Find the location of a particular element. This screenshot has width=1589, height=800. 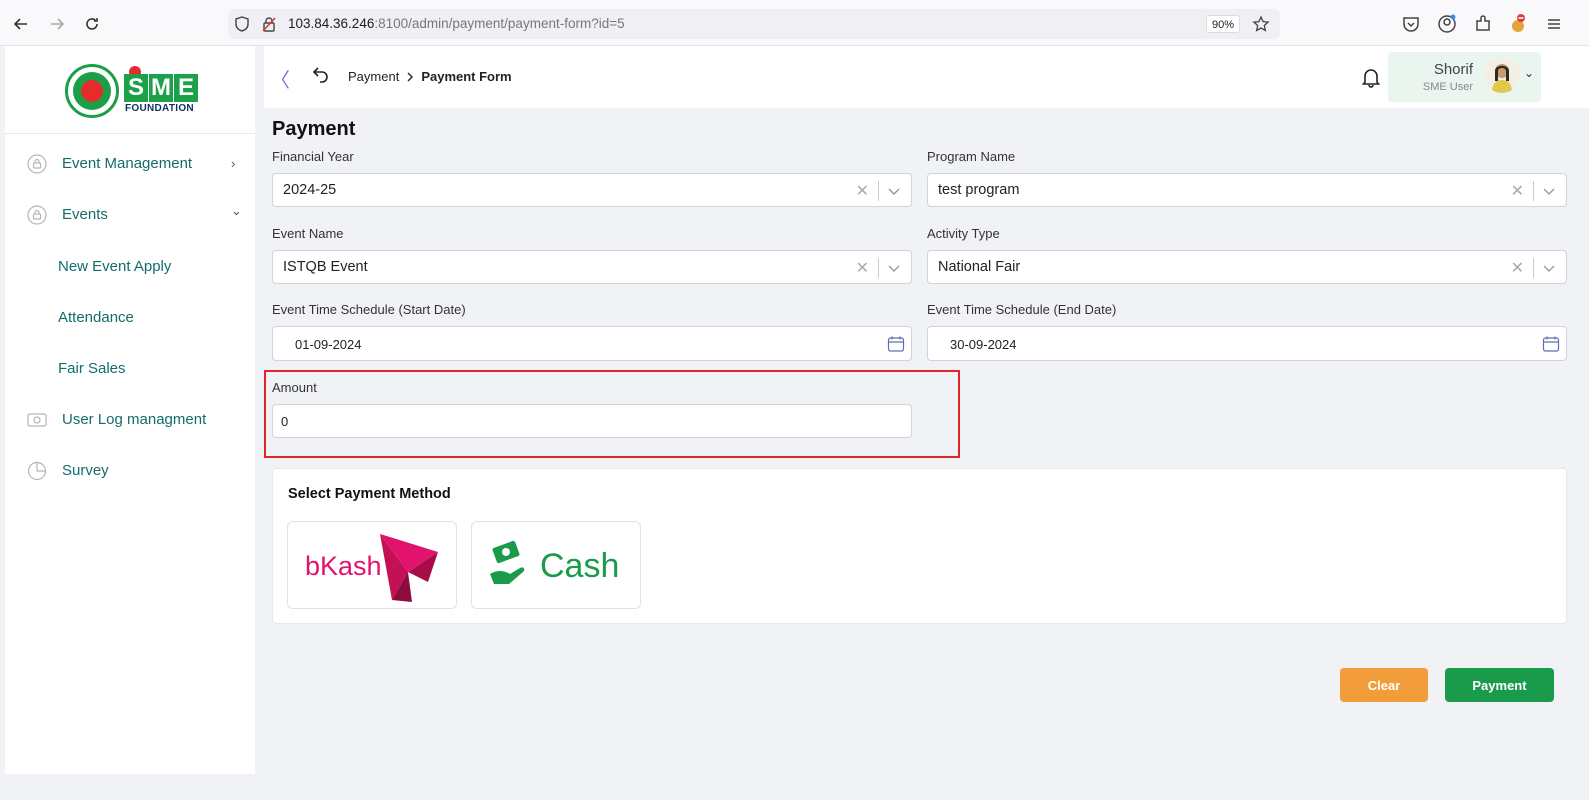

sidebar-item-user-log: User Log managment is located at coordinates (130, 420).